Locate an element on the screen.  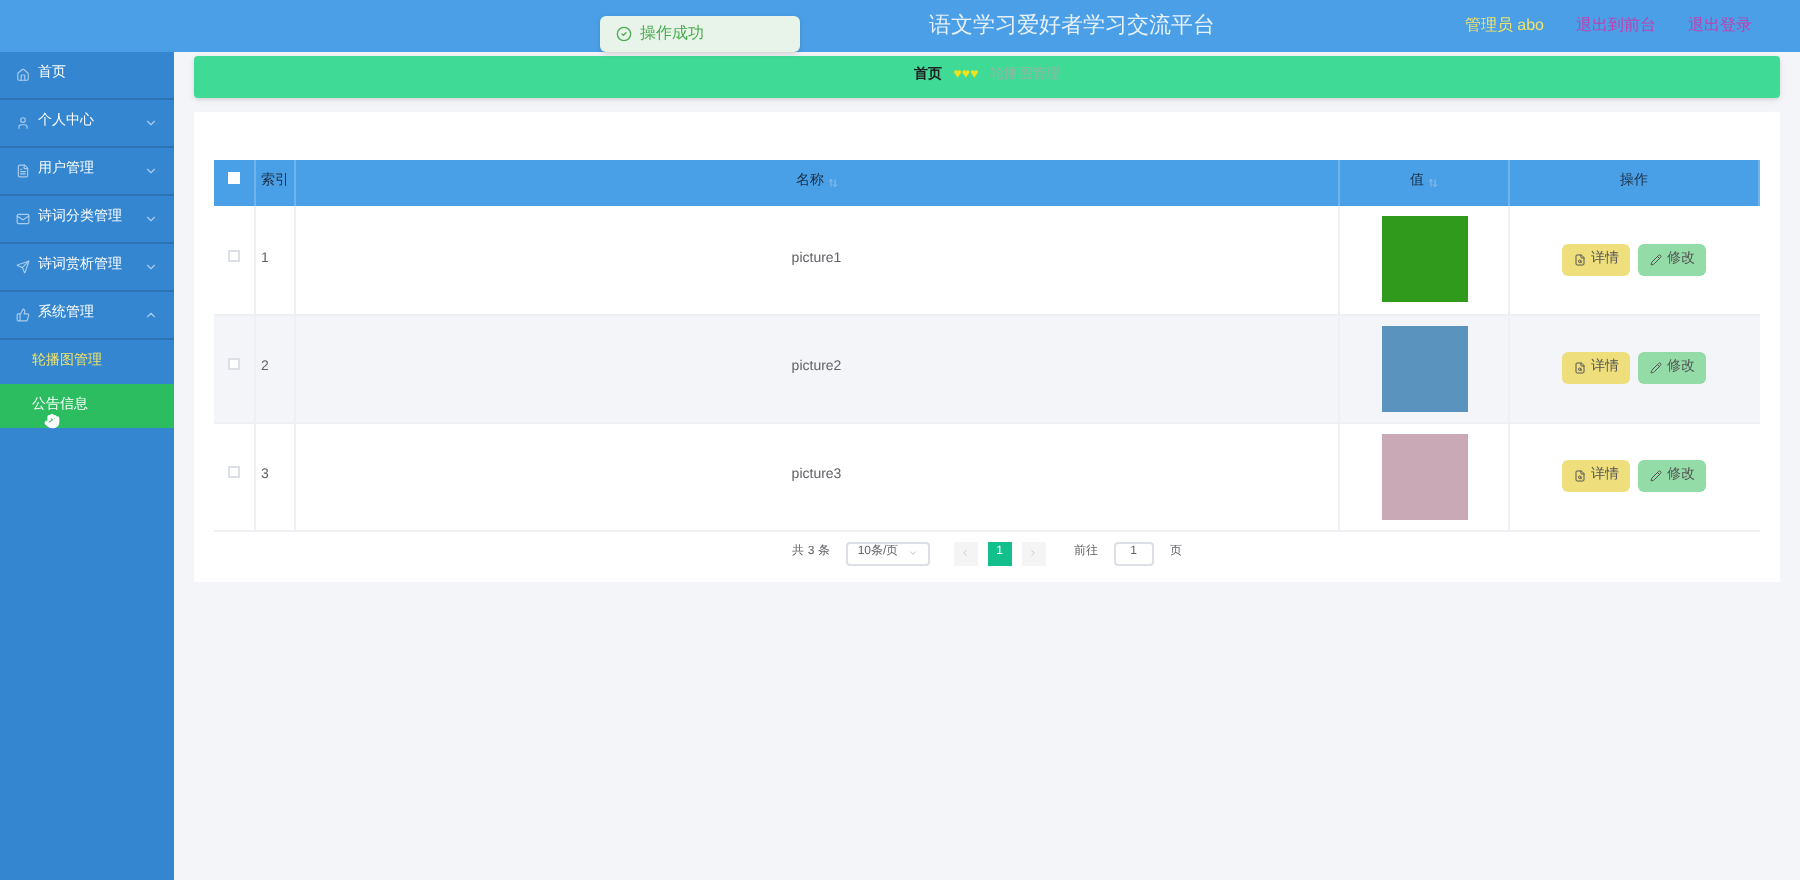
chevron-right-icon is located at coordinates (1033, 553).